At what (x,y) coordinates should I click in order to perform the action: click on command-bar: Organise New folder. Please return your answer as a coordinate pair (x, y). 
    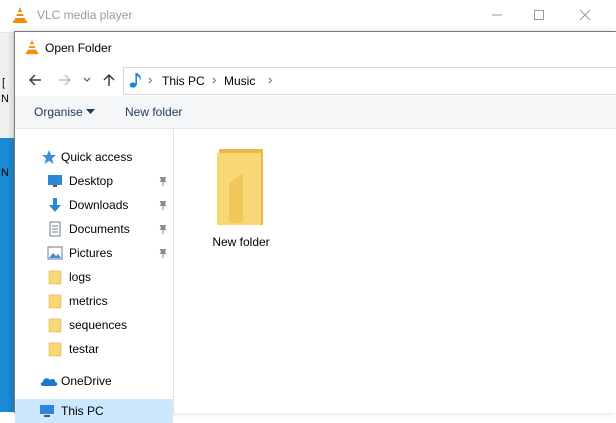
    Looking at the image, I should click on (315, 112).